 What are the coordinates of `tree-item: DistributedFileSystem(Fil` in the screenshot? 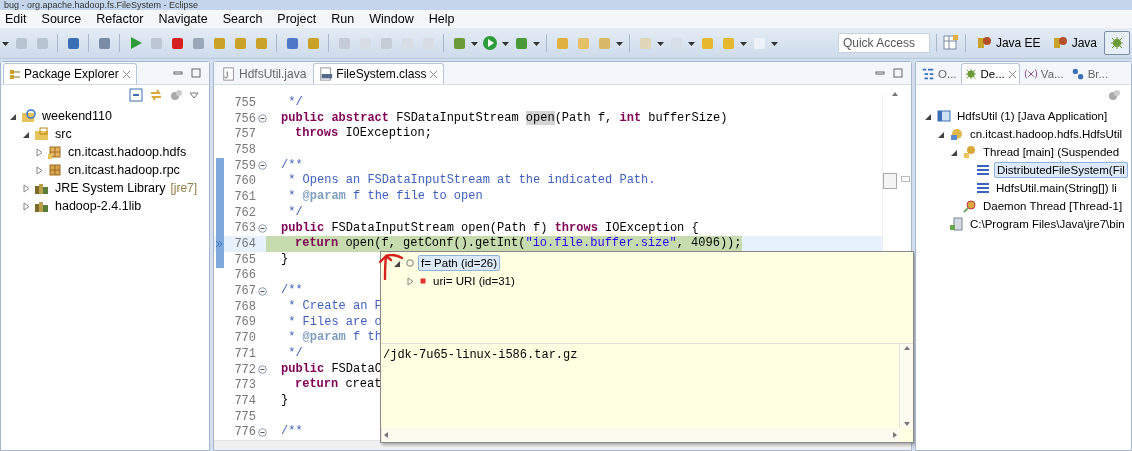 It's located at (1061, 170).